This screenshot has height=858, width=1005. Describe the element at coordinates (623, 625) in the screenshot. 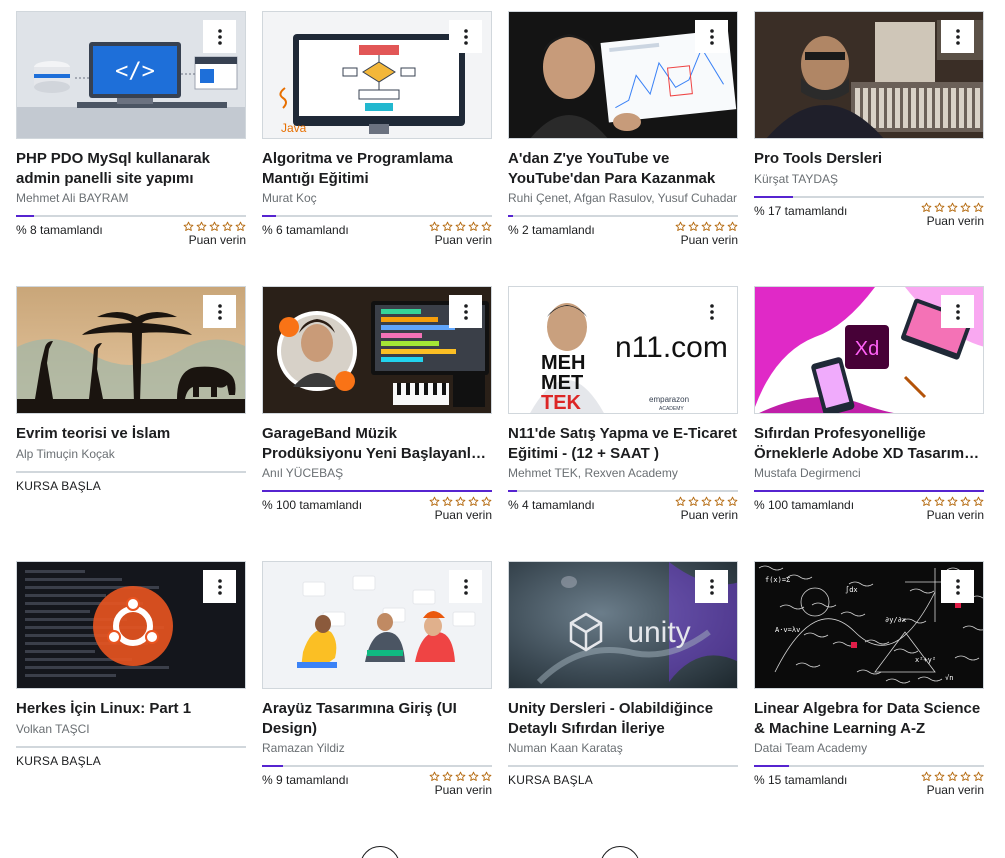

I see `course-thumbnail: unity` at that location.